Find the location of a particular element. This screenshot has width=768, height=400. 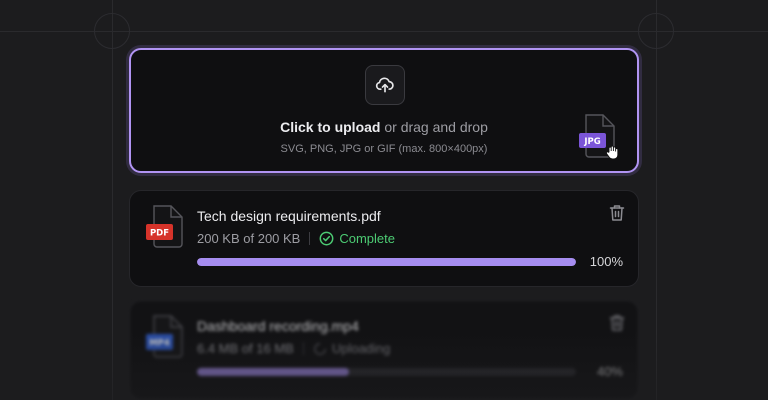

dropzone-hint: SVG, PNG, JPG or GIF (max. 800×400px) is located at coordinates (384, 149).